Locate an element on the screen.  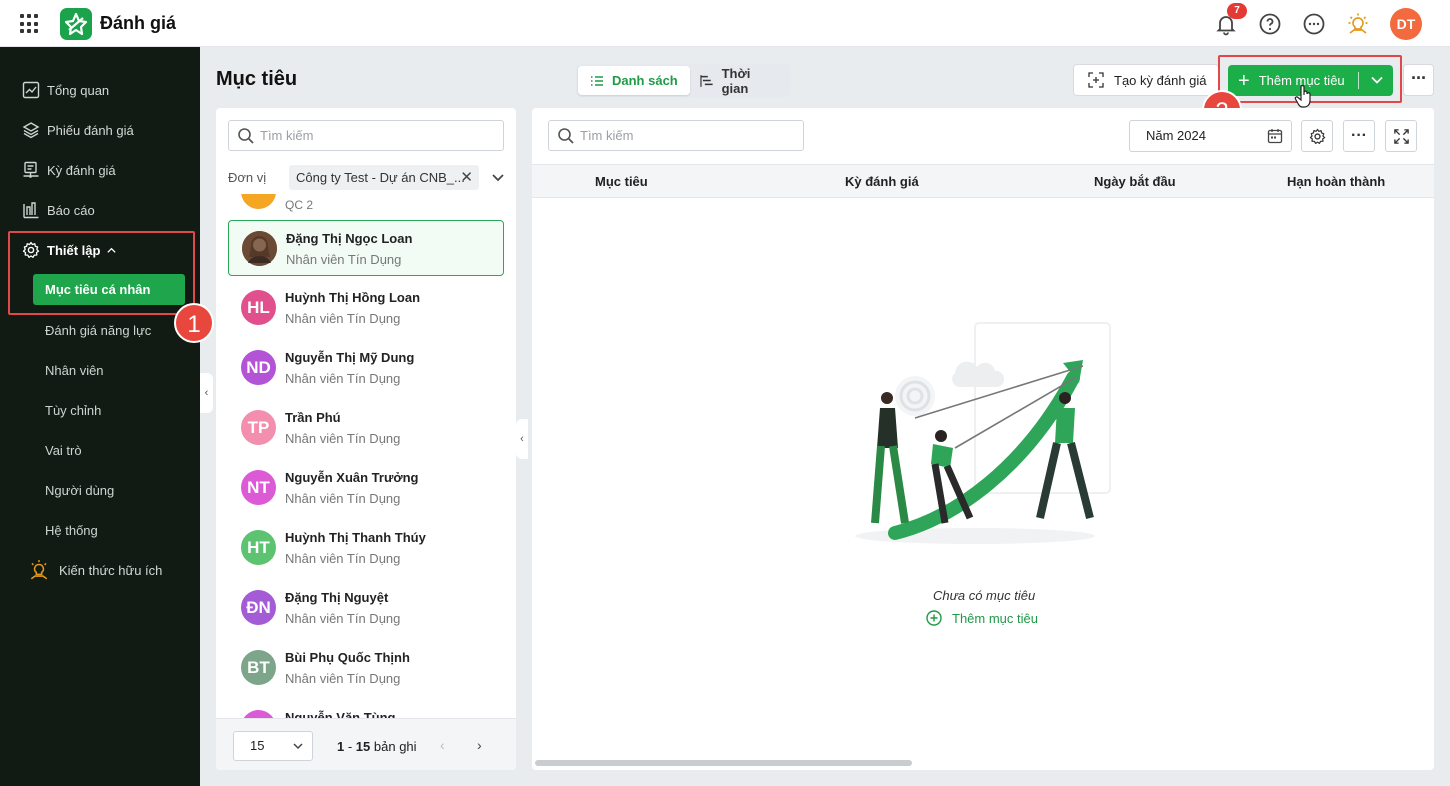
create-cycle-label: Tạo kỳ đánh giá is located at coordinates (1160, 80).